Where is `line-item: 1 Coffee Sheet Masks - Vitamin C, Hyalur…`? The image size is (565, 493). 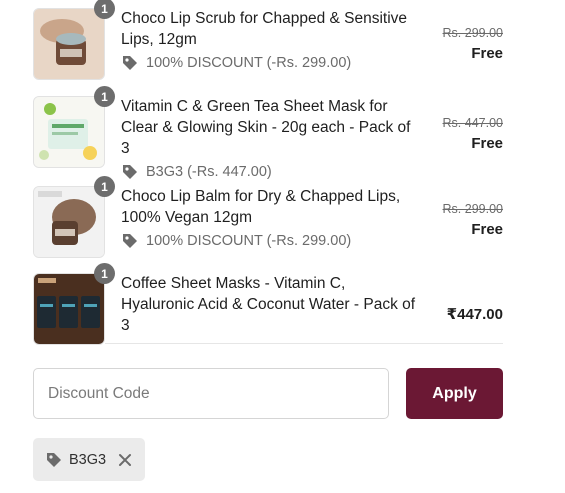
line-item: 1 Coffee Sheet Masks - Vitamin C, Hyalur… is located at coordinates (268, 304).